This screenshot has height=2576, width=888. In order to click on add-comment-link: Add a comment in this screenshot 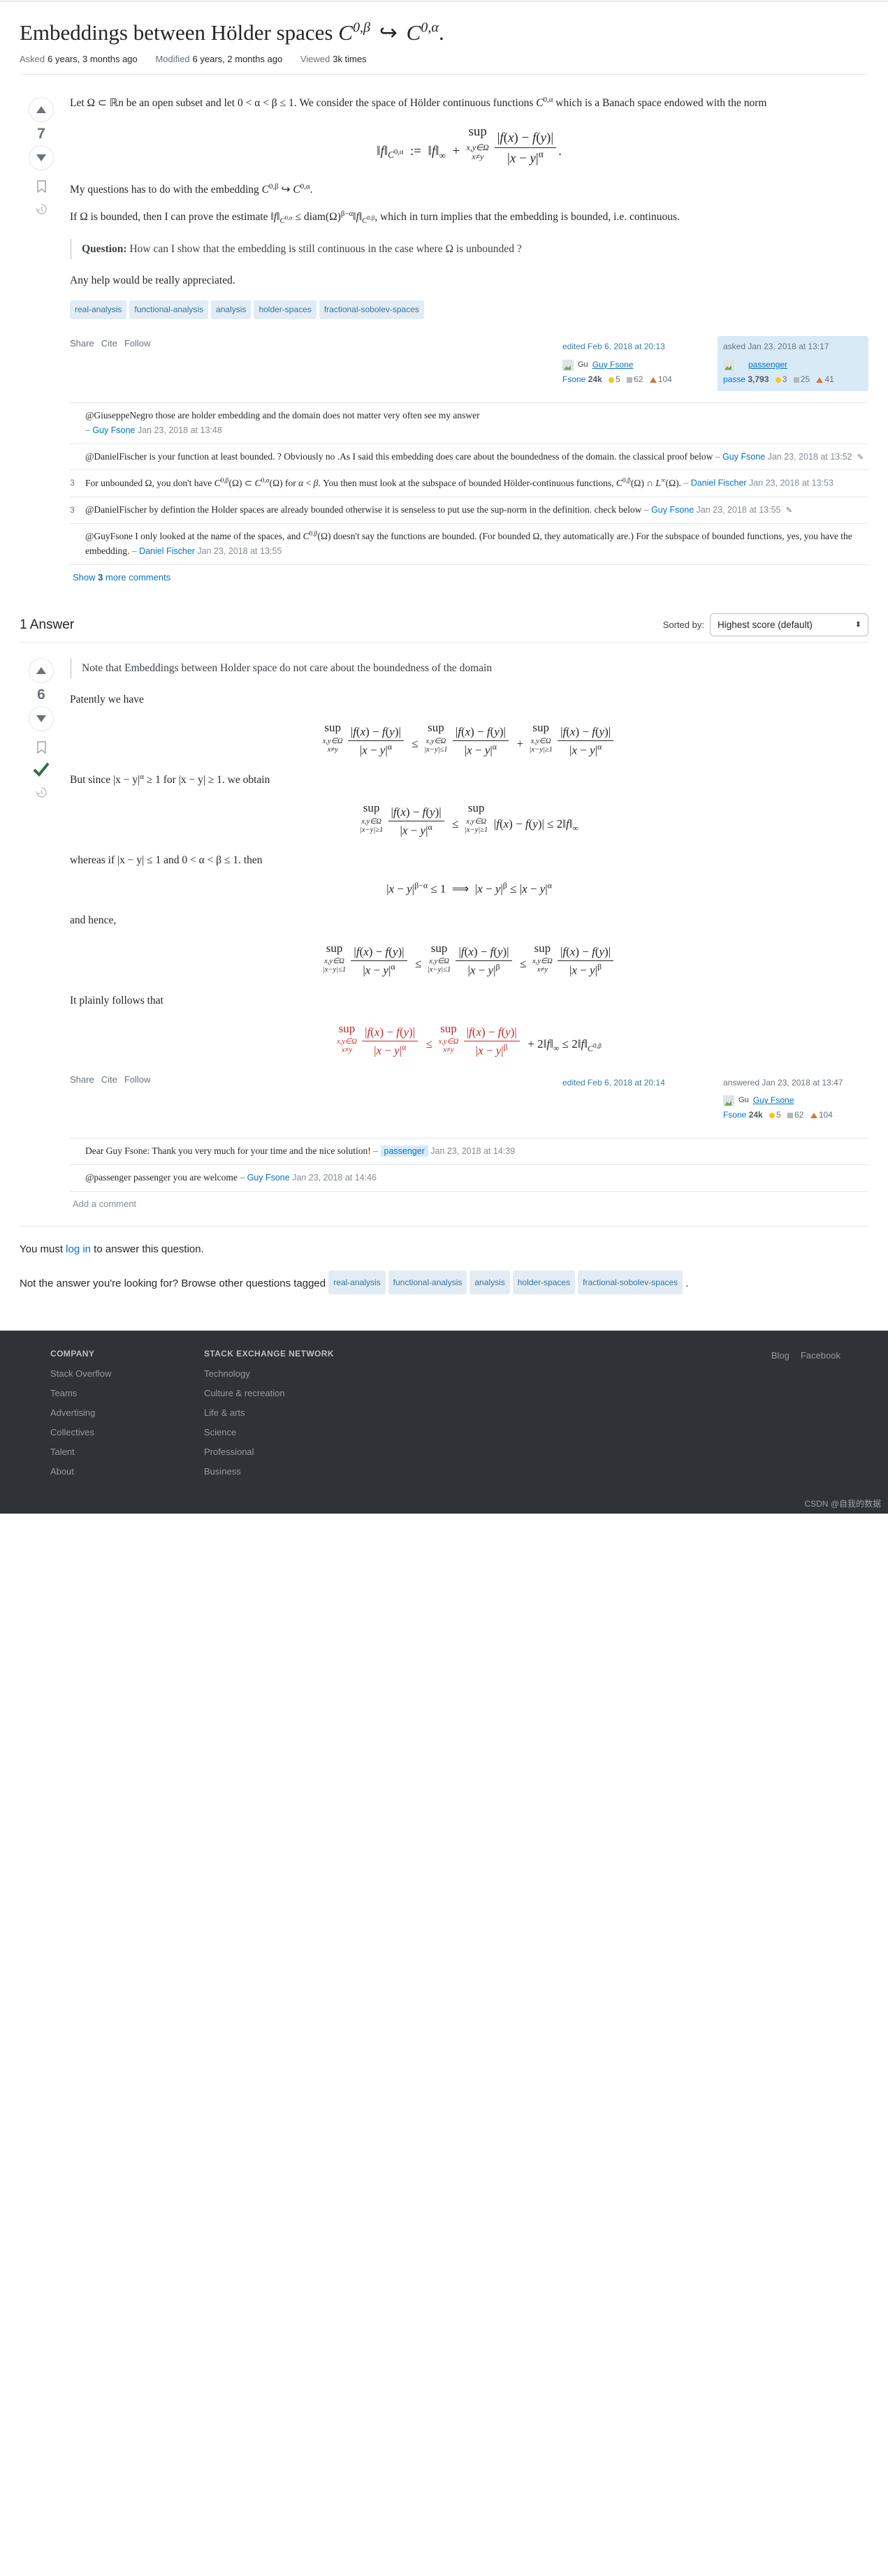, I will do `click(469, 1200)`.